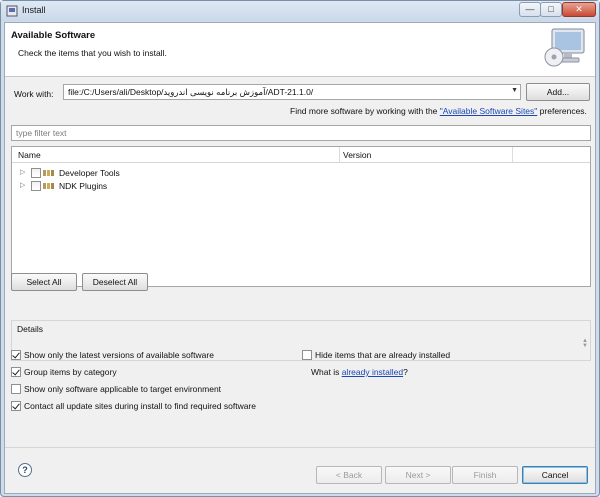 Image resolution: width=600 pixels, height=497 pixels. I want to click on select-all-button: Select All, so click(44, 282).